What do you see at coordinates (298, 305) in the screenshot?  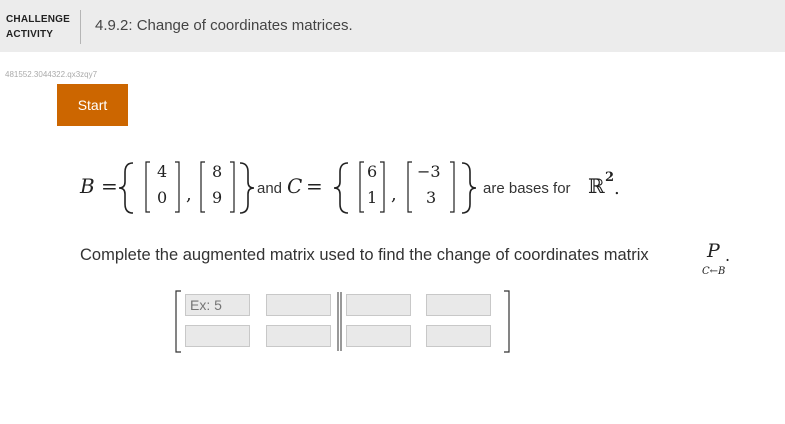 I see `matrix-cell-r1c2` at bounding box center [298, 305].